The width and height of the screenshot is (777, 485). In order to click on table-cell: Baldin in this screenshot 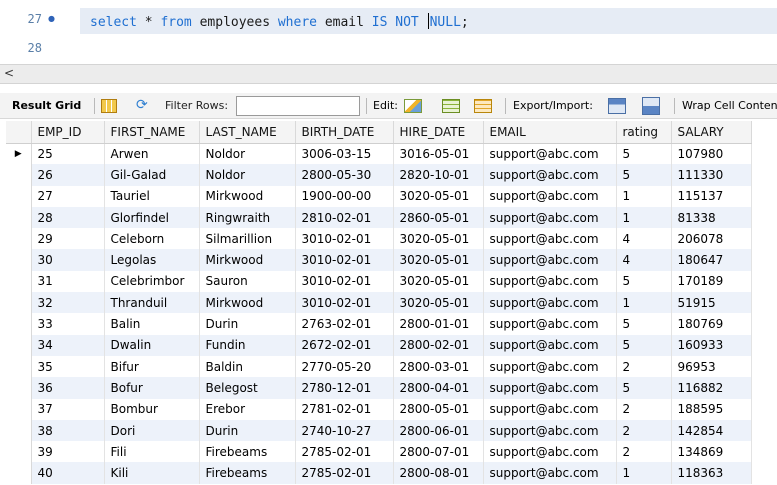, I will do `click(247, 366)`.